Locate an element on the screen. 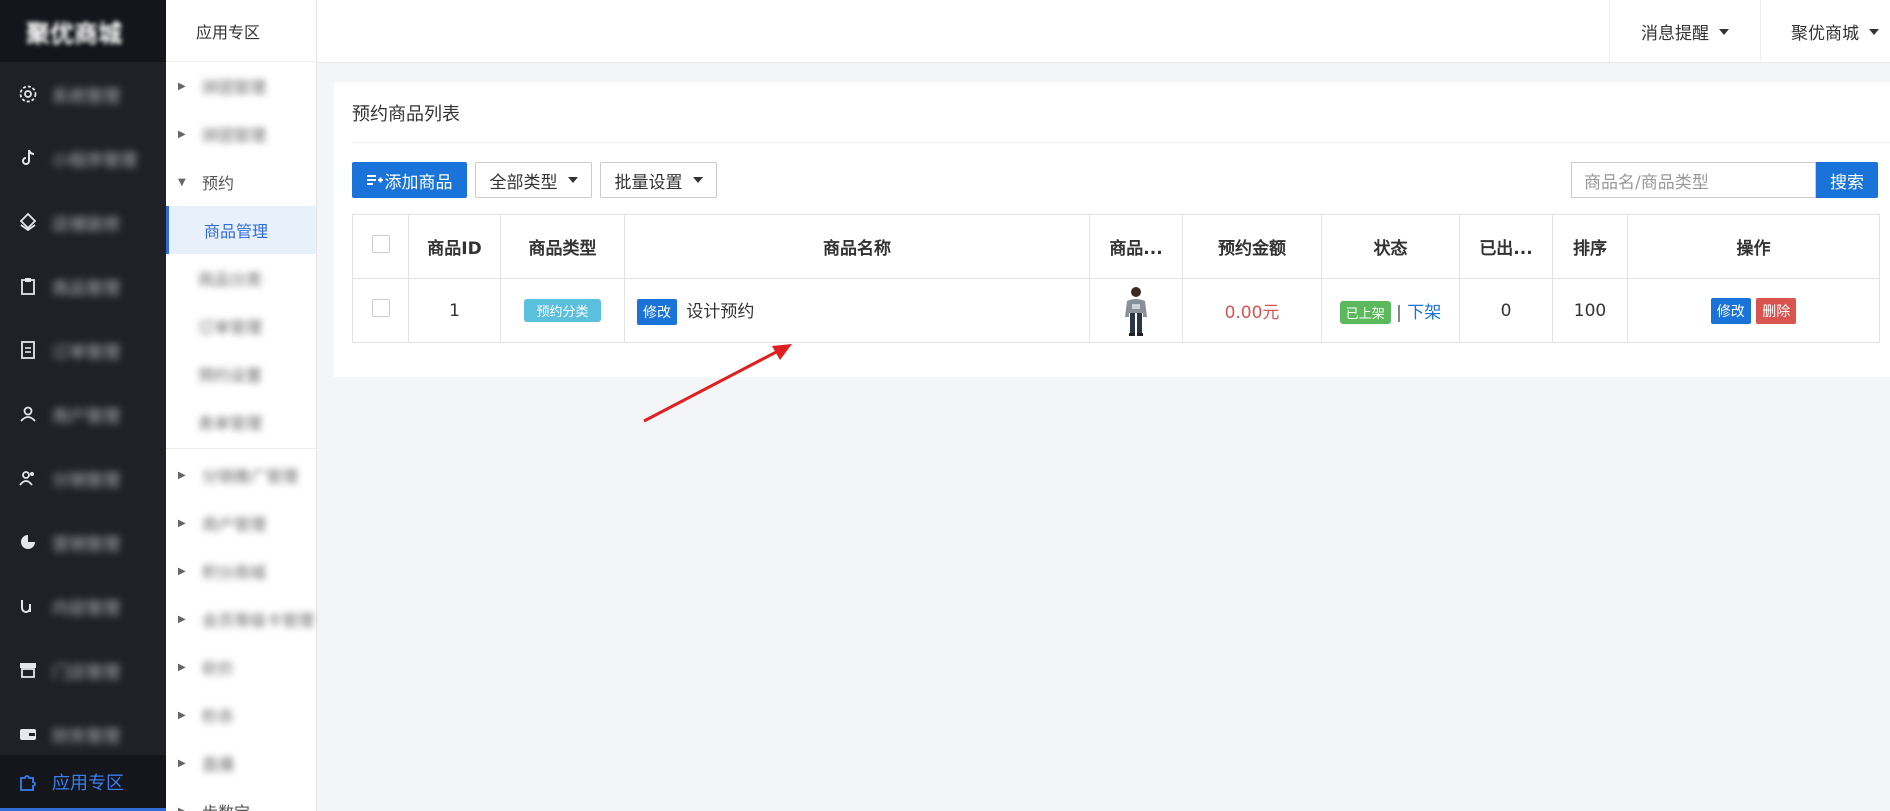 The width and height of the screenshot is (1890, 811). subnav-item-6: 订单管理 is located at coordinates (241, 326).